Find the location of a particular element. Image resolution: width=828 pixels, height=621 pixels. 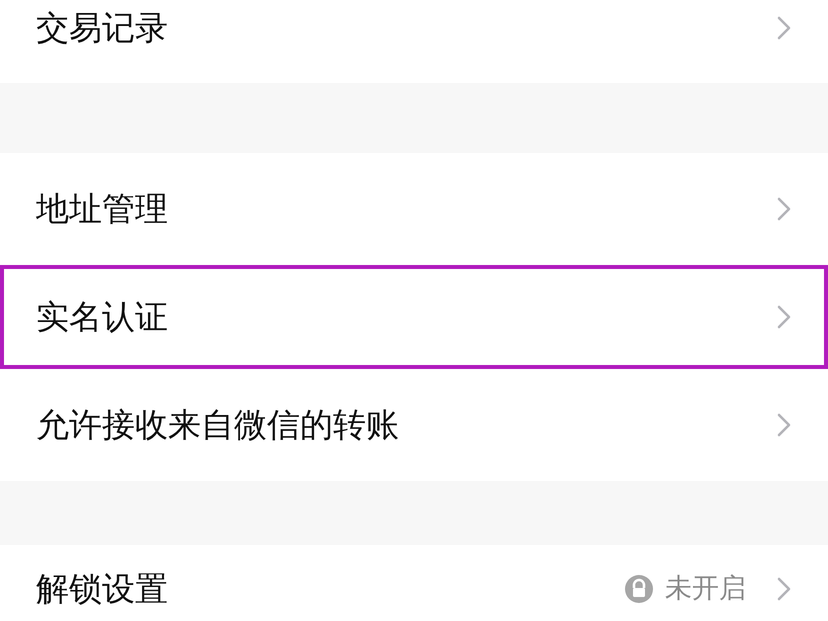

row-label: 允许接收来自微信的转账 is located at coordinates (218, 425).